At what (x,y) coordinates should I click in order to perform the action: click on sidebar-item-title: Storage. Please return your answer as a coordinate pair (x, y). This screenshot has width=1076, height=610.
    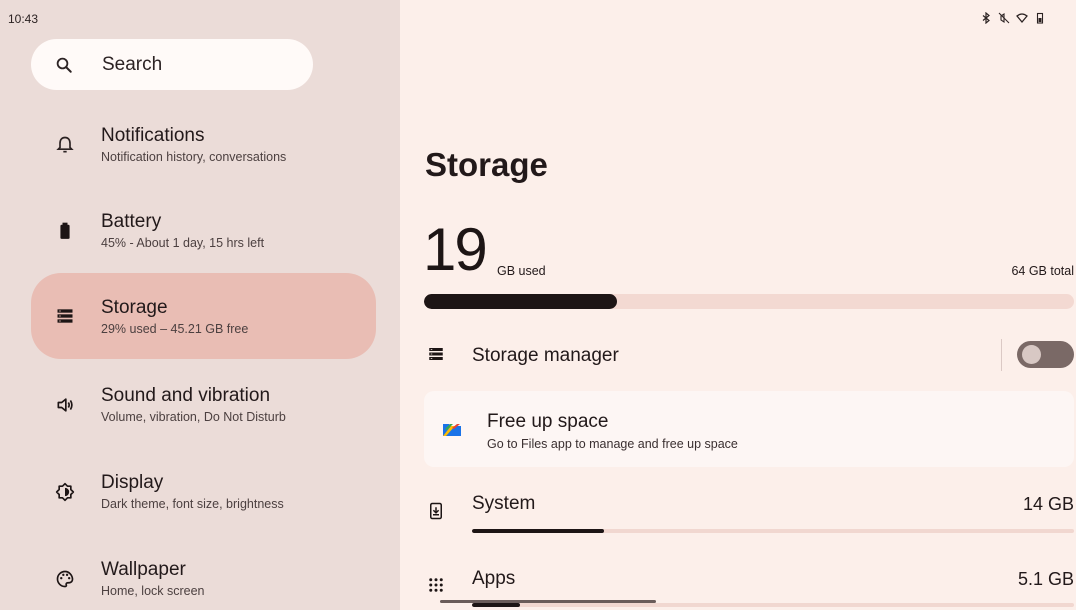
    Looking at the image, I should click on (134, 307).